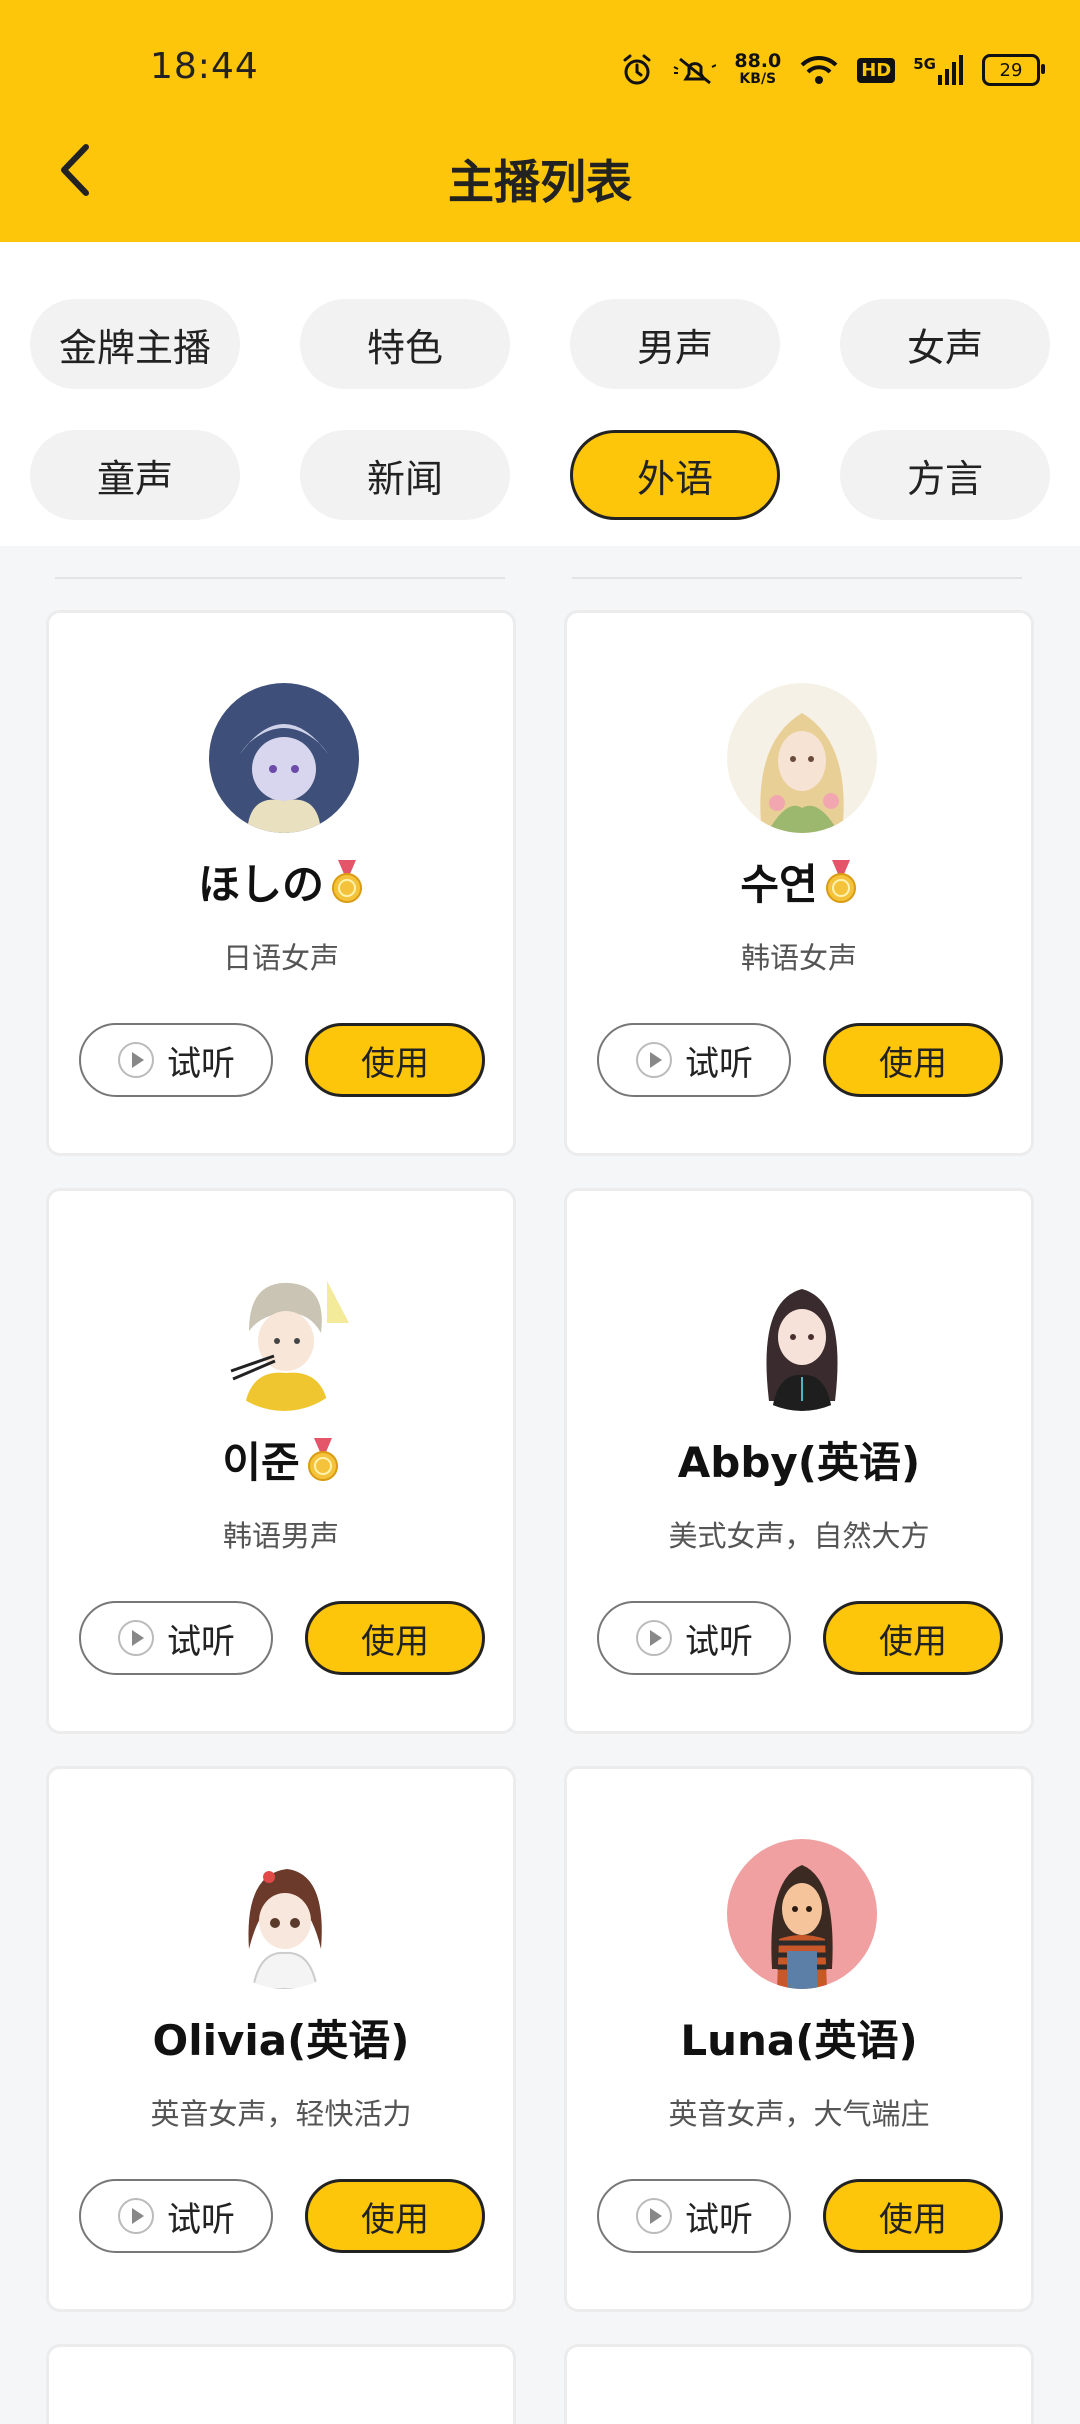  What do you see at coordinates (945, 475) in the screenshot?
I see `category-chip-dialect: 方言` at bounding box center [945, 475].